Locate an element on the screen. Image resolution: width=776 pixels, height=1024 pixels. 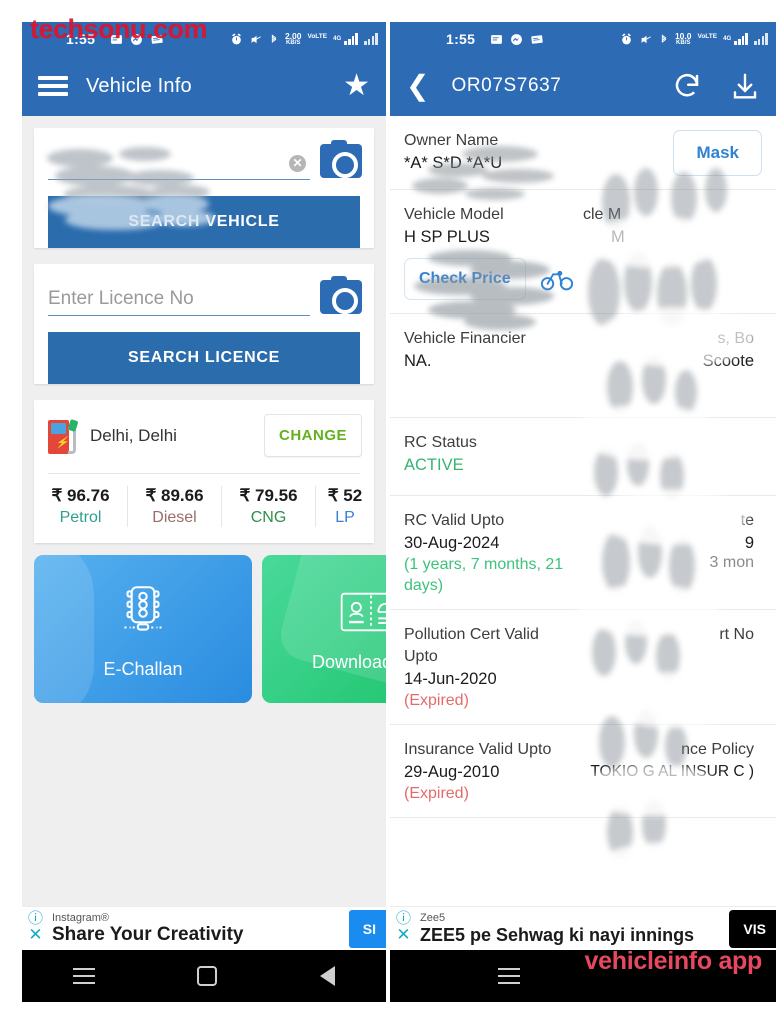
detail-right-label: s, Bo is located at coordinates (735, 338).